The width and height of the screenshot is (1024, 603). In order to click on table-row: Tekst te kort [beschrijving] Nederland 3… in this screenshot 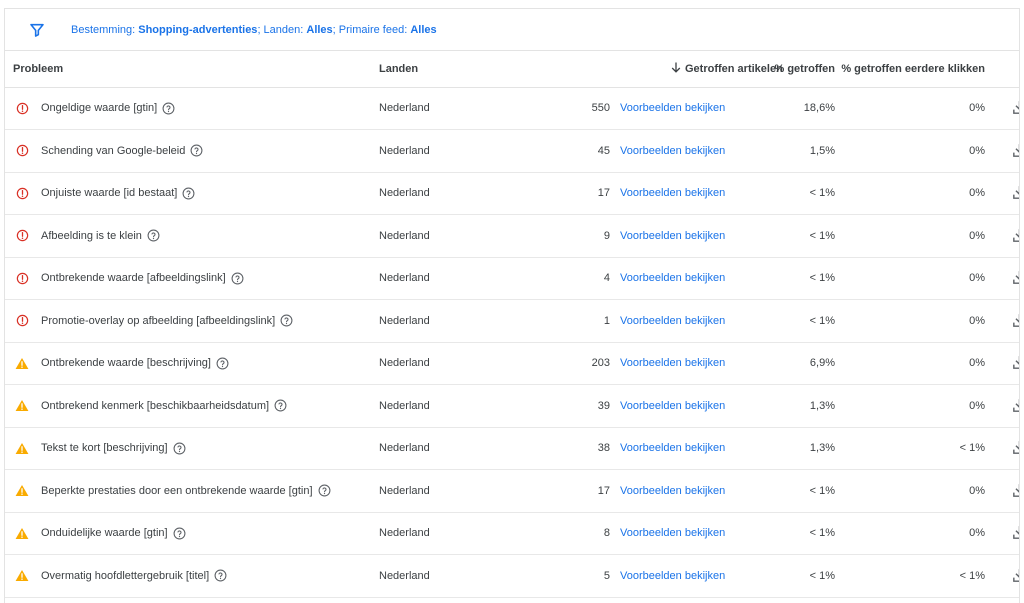, I will do `click(512, 448)`.